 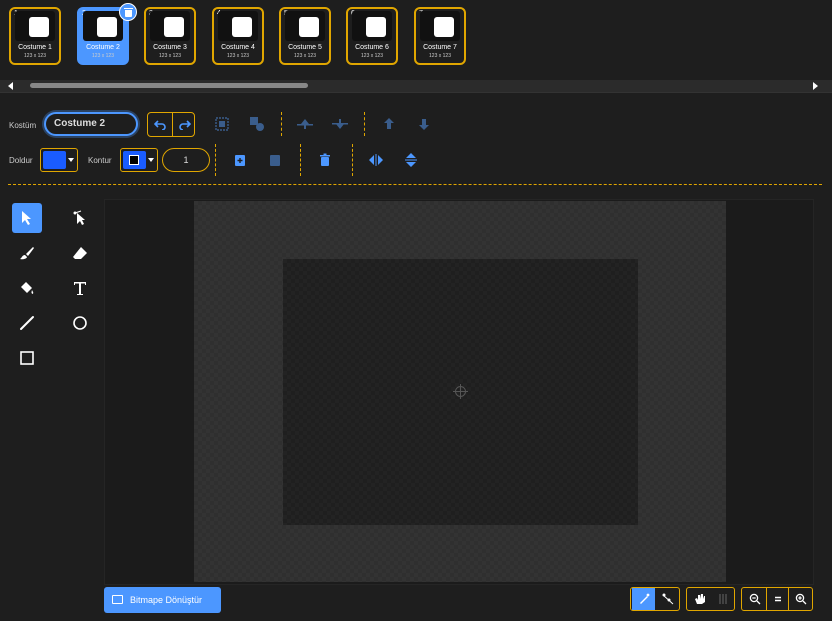 I want to click on costume-name: Costume 2, so click(x=103, y=47).